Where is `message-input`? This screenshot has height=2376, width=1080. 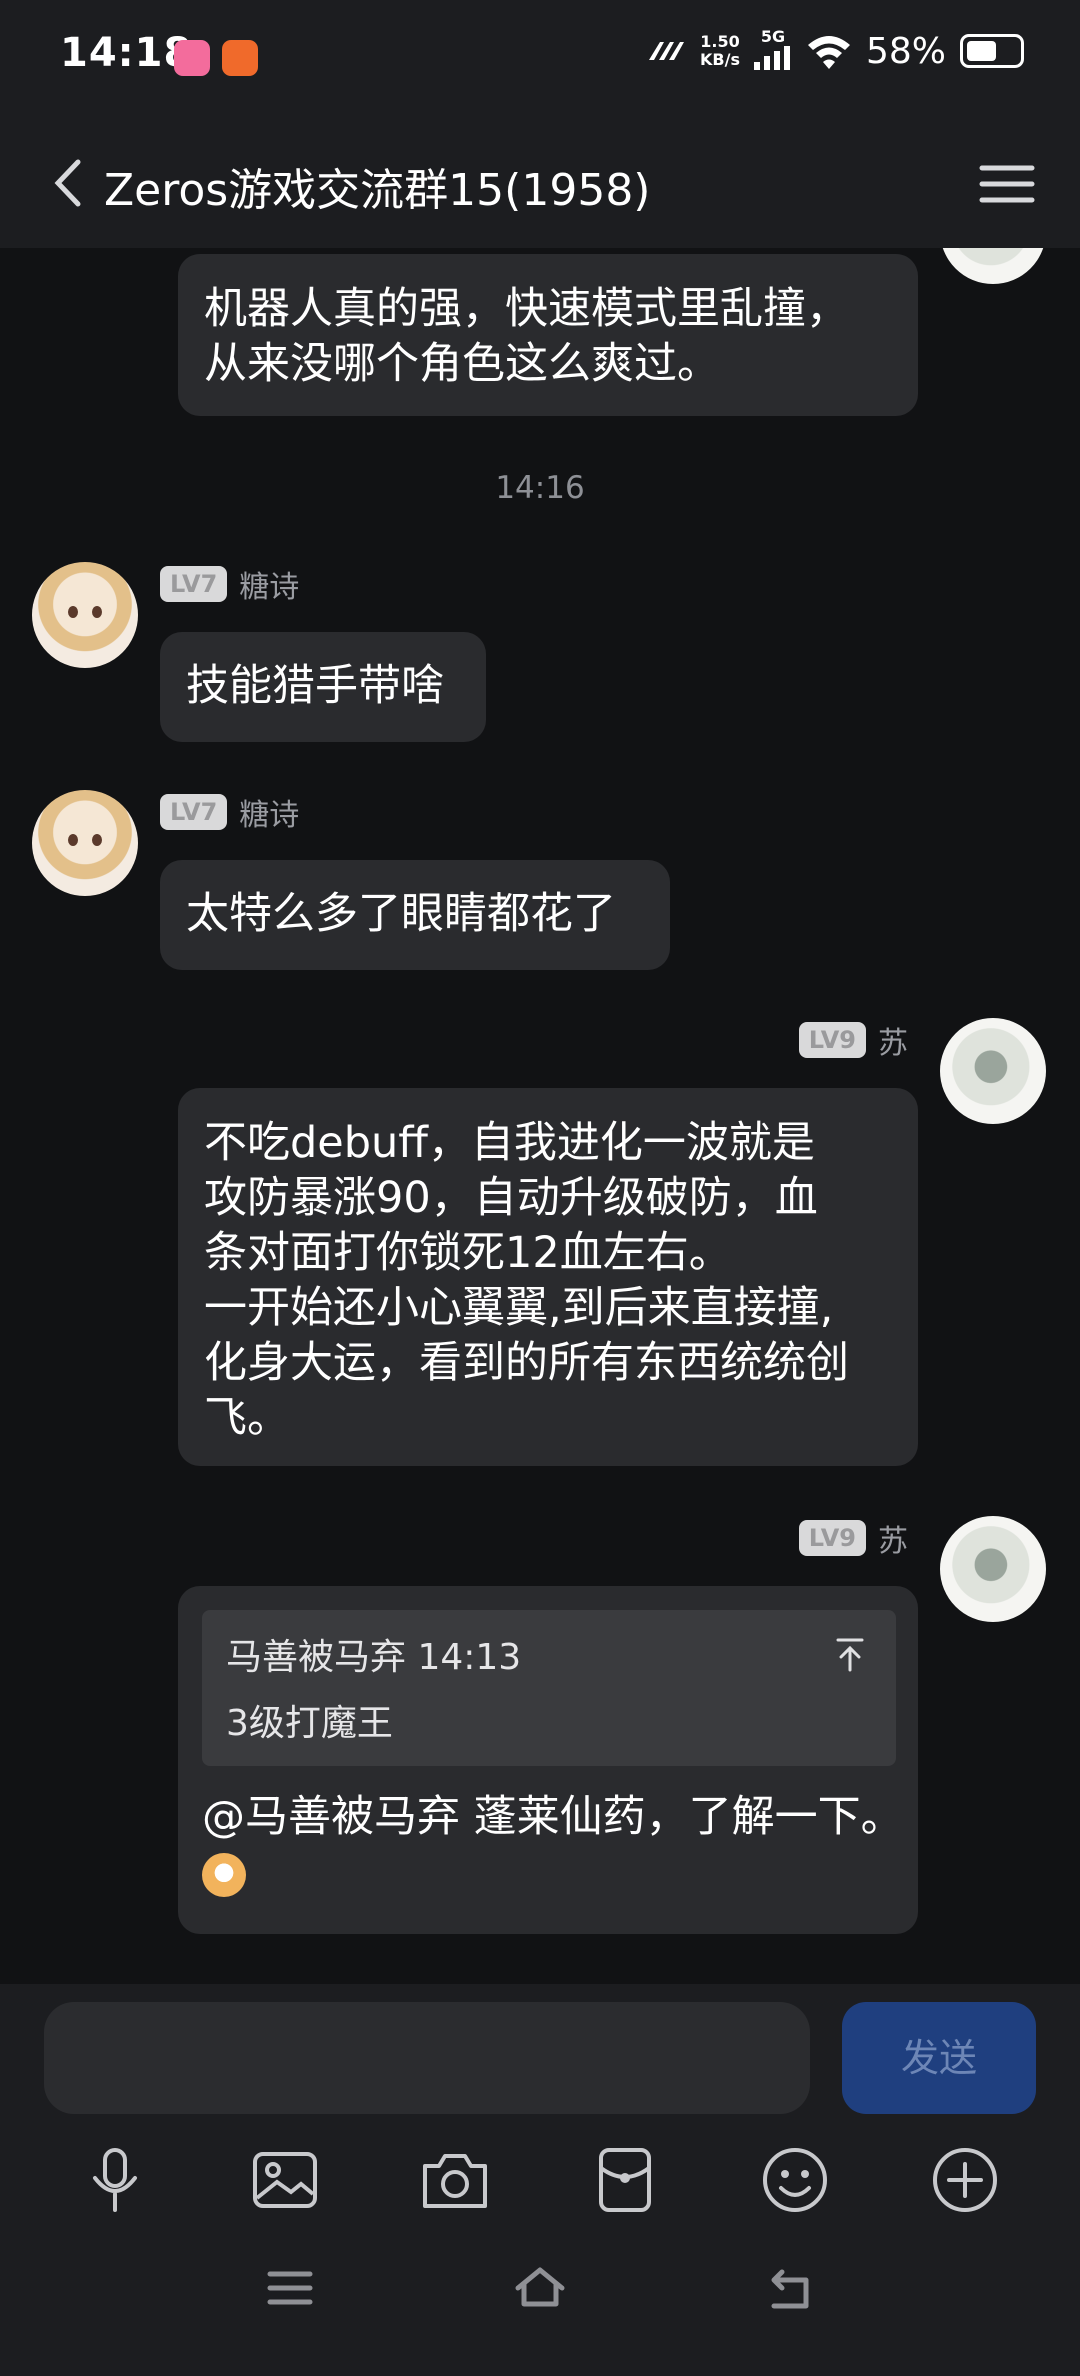
message-input is located at coordinates (427, 2058).